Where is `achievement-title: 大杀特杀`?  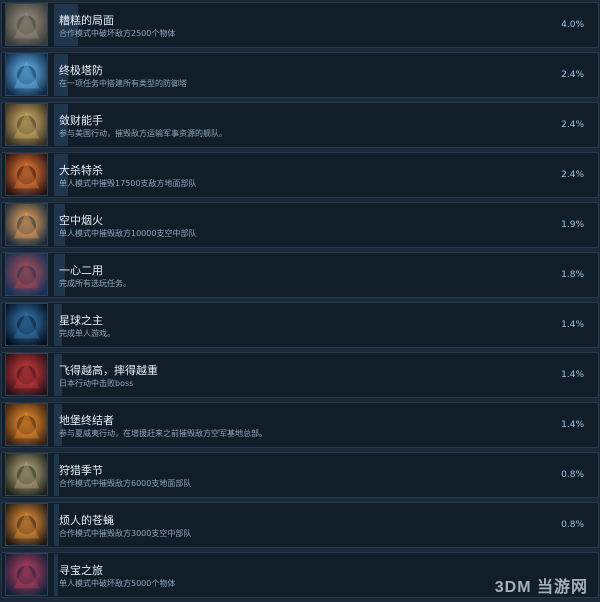 achievement-title: 大杀特杀 is located at coordinates (81, 170).